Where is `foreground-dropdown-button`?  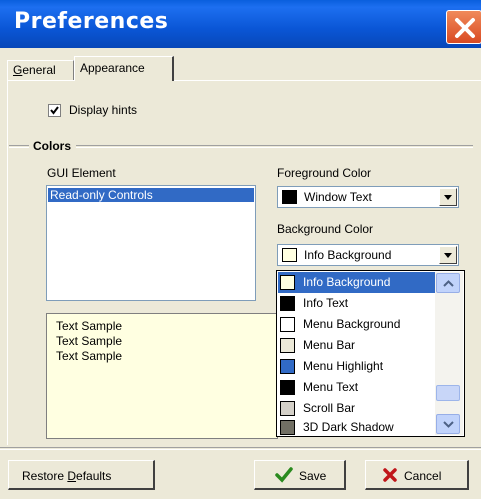 foreground-dropdown-button is located at coordinates (448, 197).